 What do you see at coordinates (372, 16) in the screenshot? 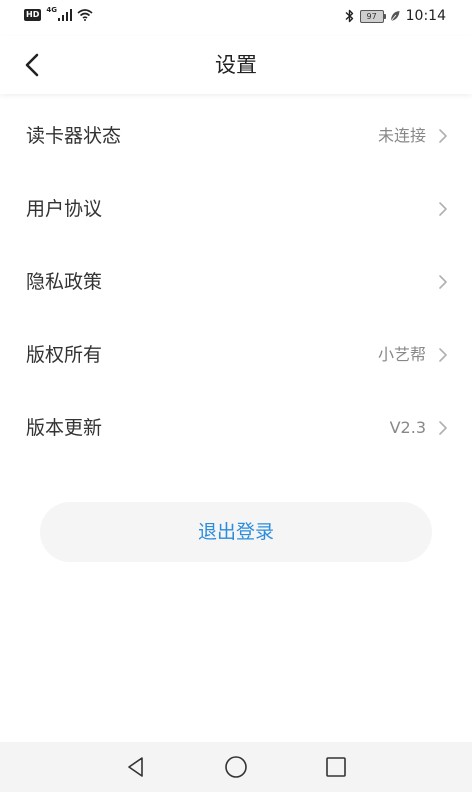
I see `battery-indicator: 97` at bounding box center [372, 16].